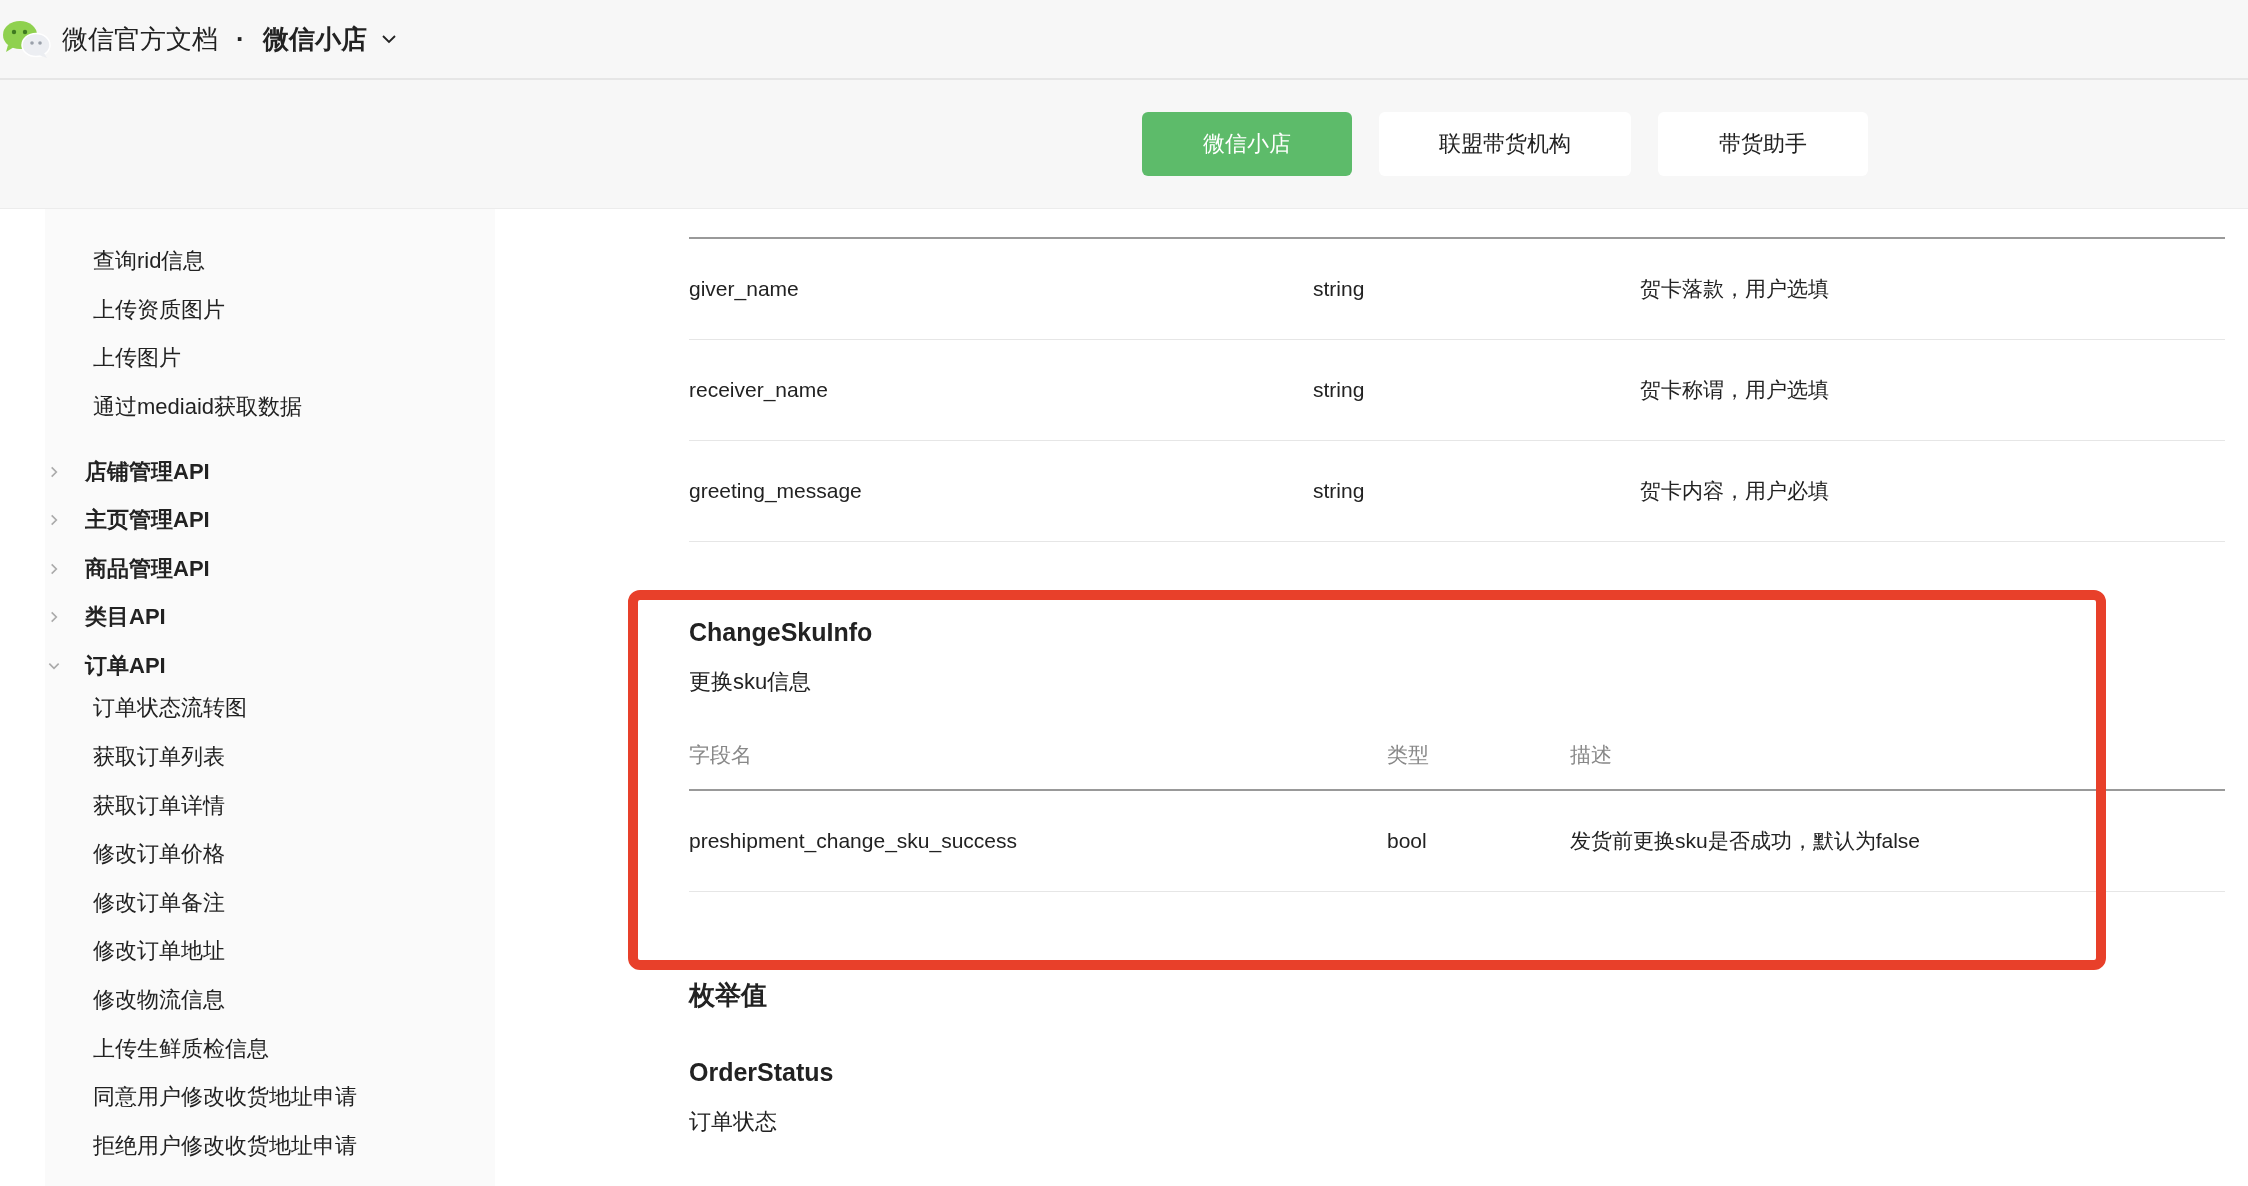 The height and width of the screenshot is (1186, 2248). I want to click on table-cell-text: giver_name, so click(744, 289).